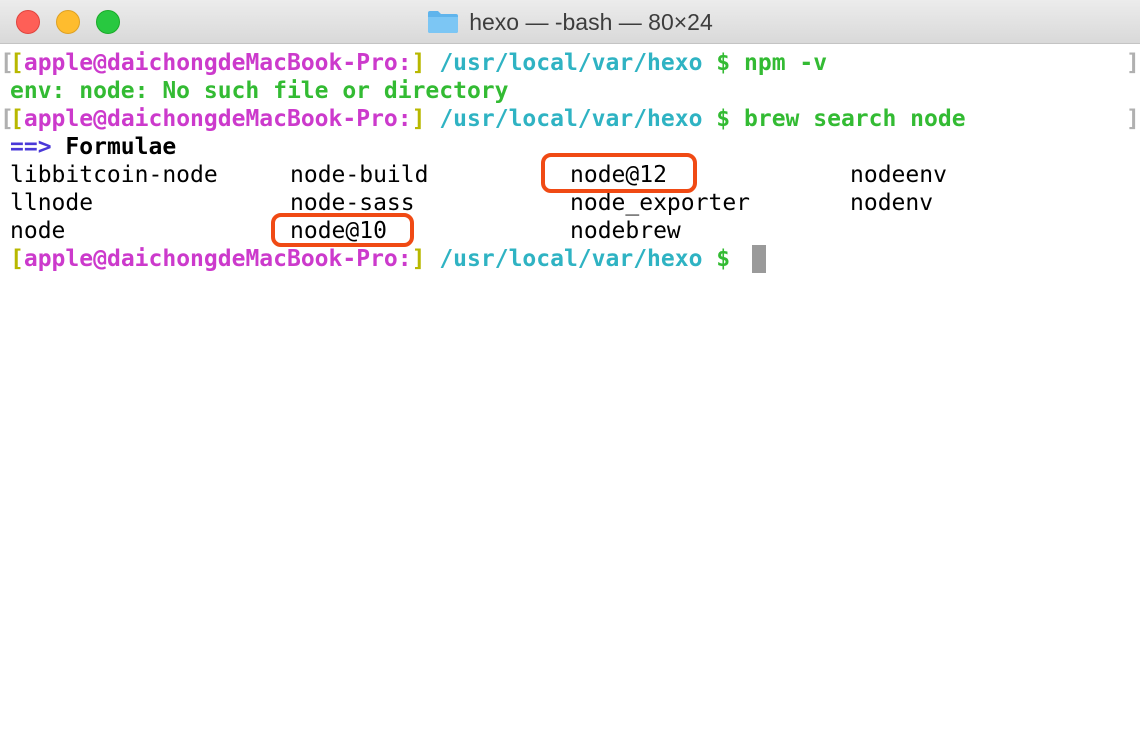 This screenshot has height=730, width=1140. Describe the element at coordinates (625, 231) in the screenshot. I see `formula-item: nodebrew` at that location.